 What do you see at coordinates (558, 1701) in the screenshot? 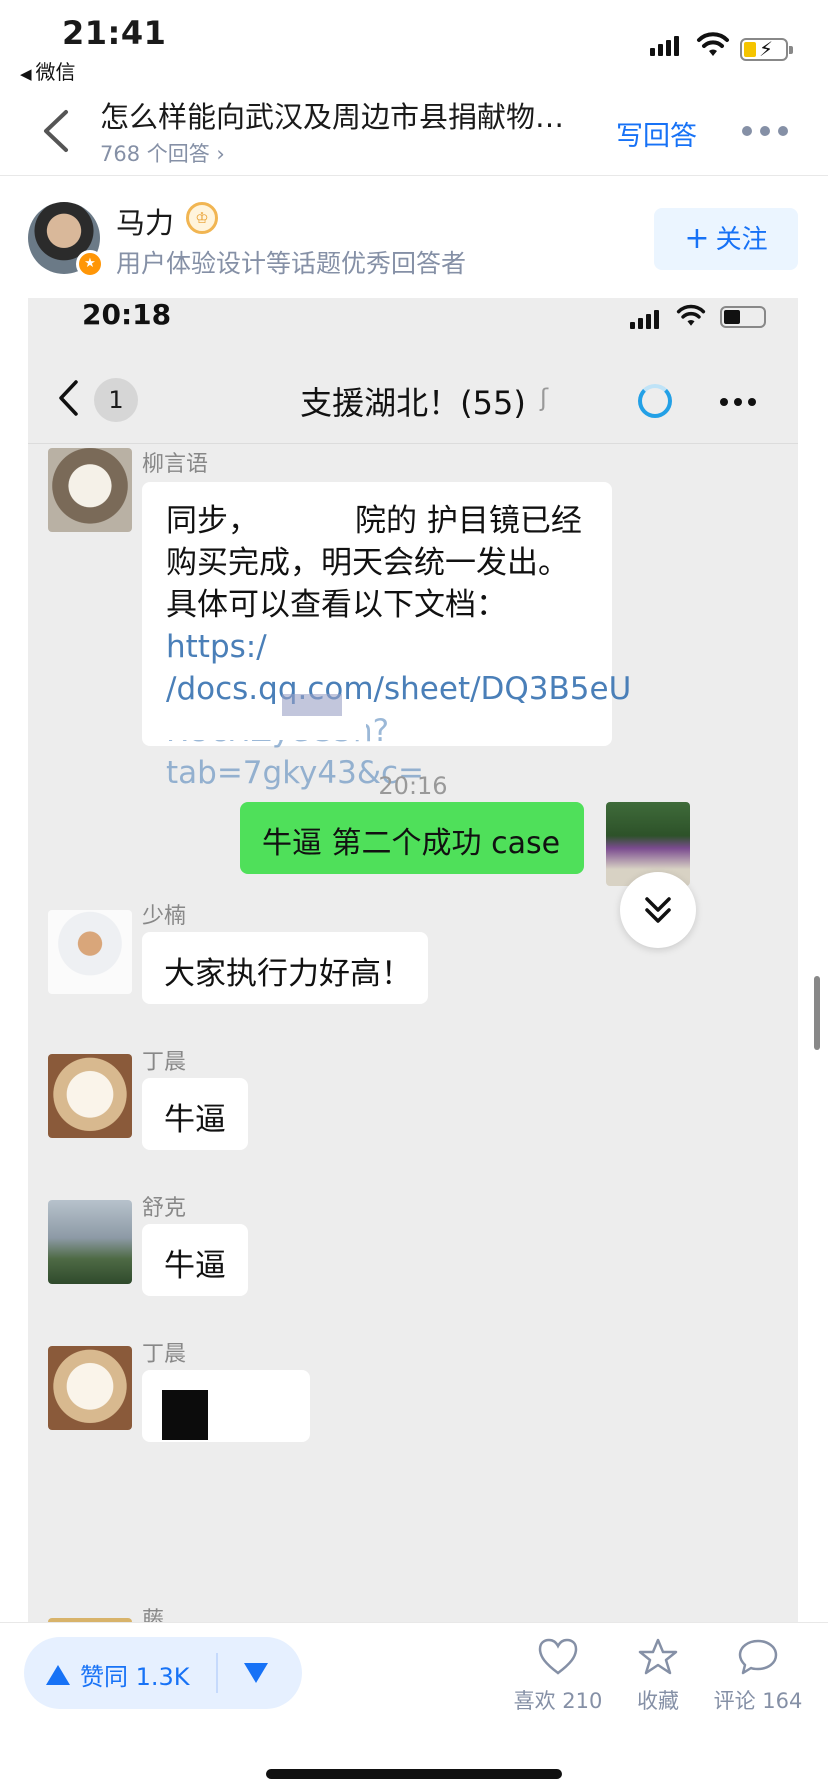
I see `like-label: 喜欢 210` at bounding box center [558, 1701].